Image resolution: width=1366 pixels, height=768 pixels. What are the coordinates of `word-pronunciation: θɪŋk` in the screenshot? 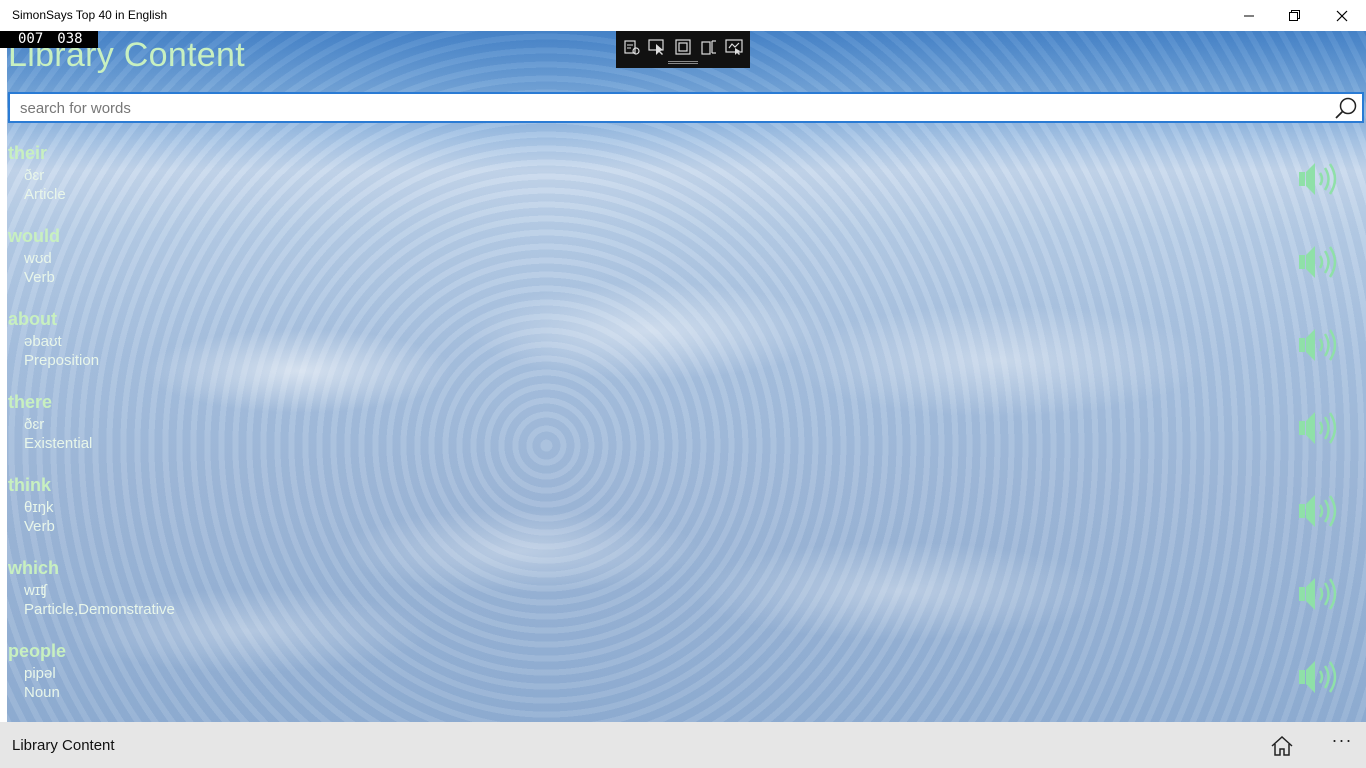 It's located at (39, 507).